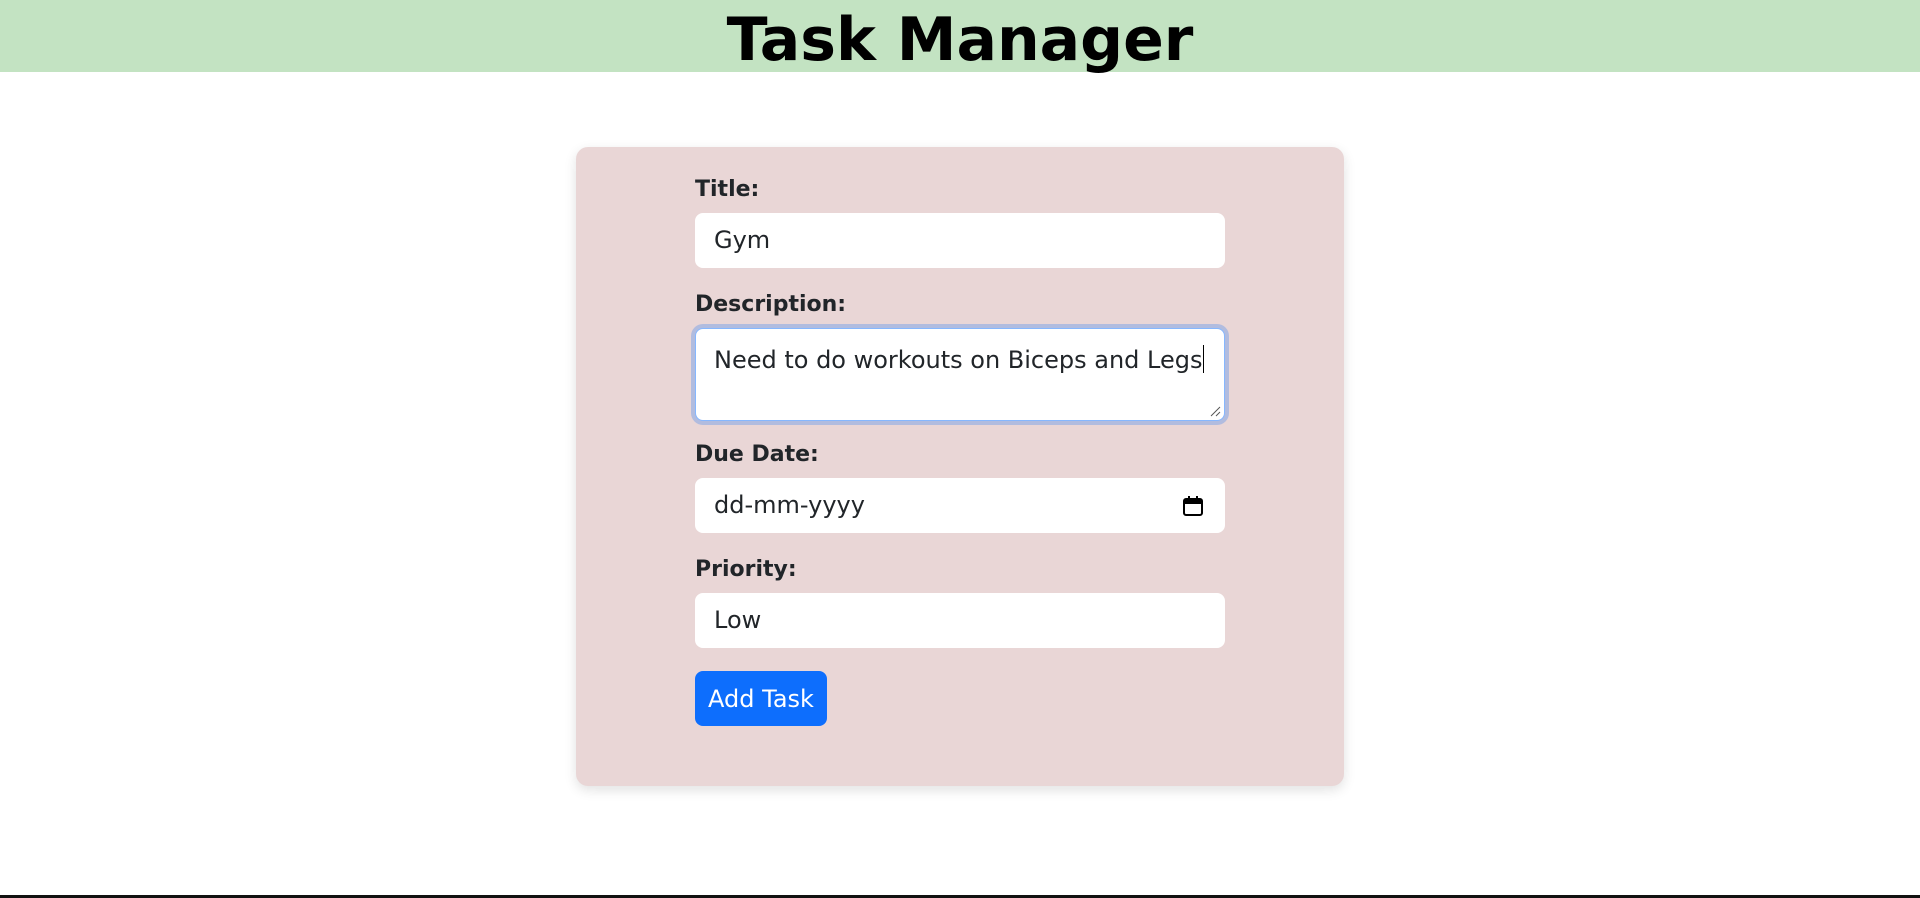  Describe the element at coordinates (757, 454) in the screenshot. I see `due-date-label: Due Date:` at that location.